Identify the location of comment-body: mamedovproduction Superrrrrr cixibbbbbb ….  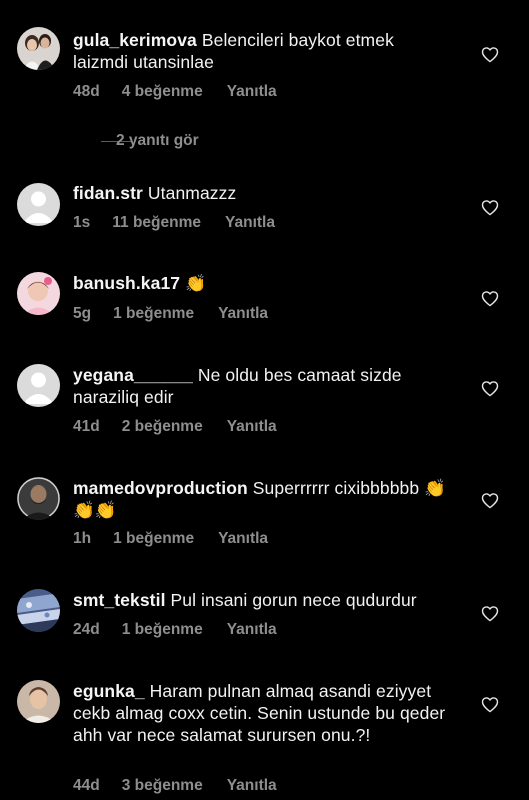
(263, 499).